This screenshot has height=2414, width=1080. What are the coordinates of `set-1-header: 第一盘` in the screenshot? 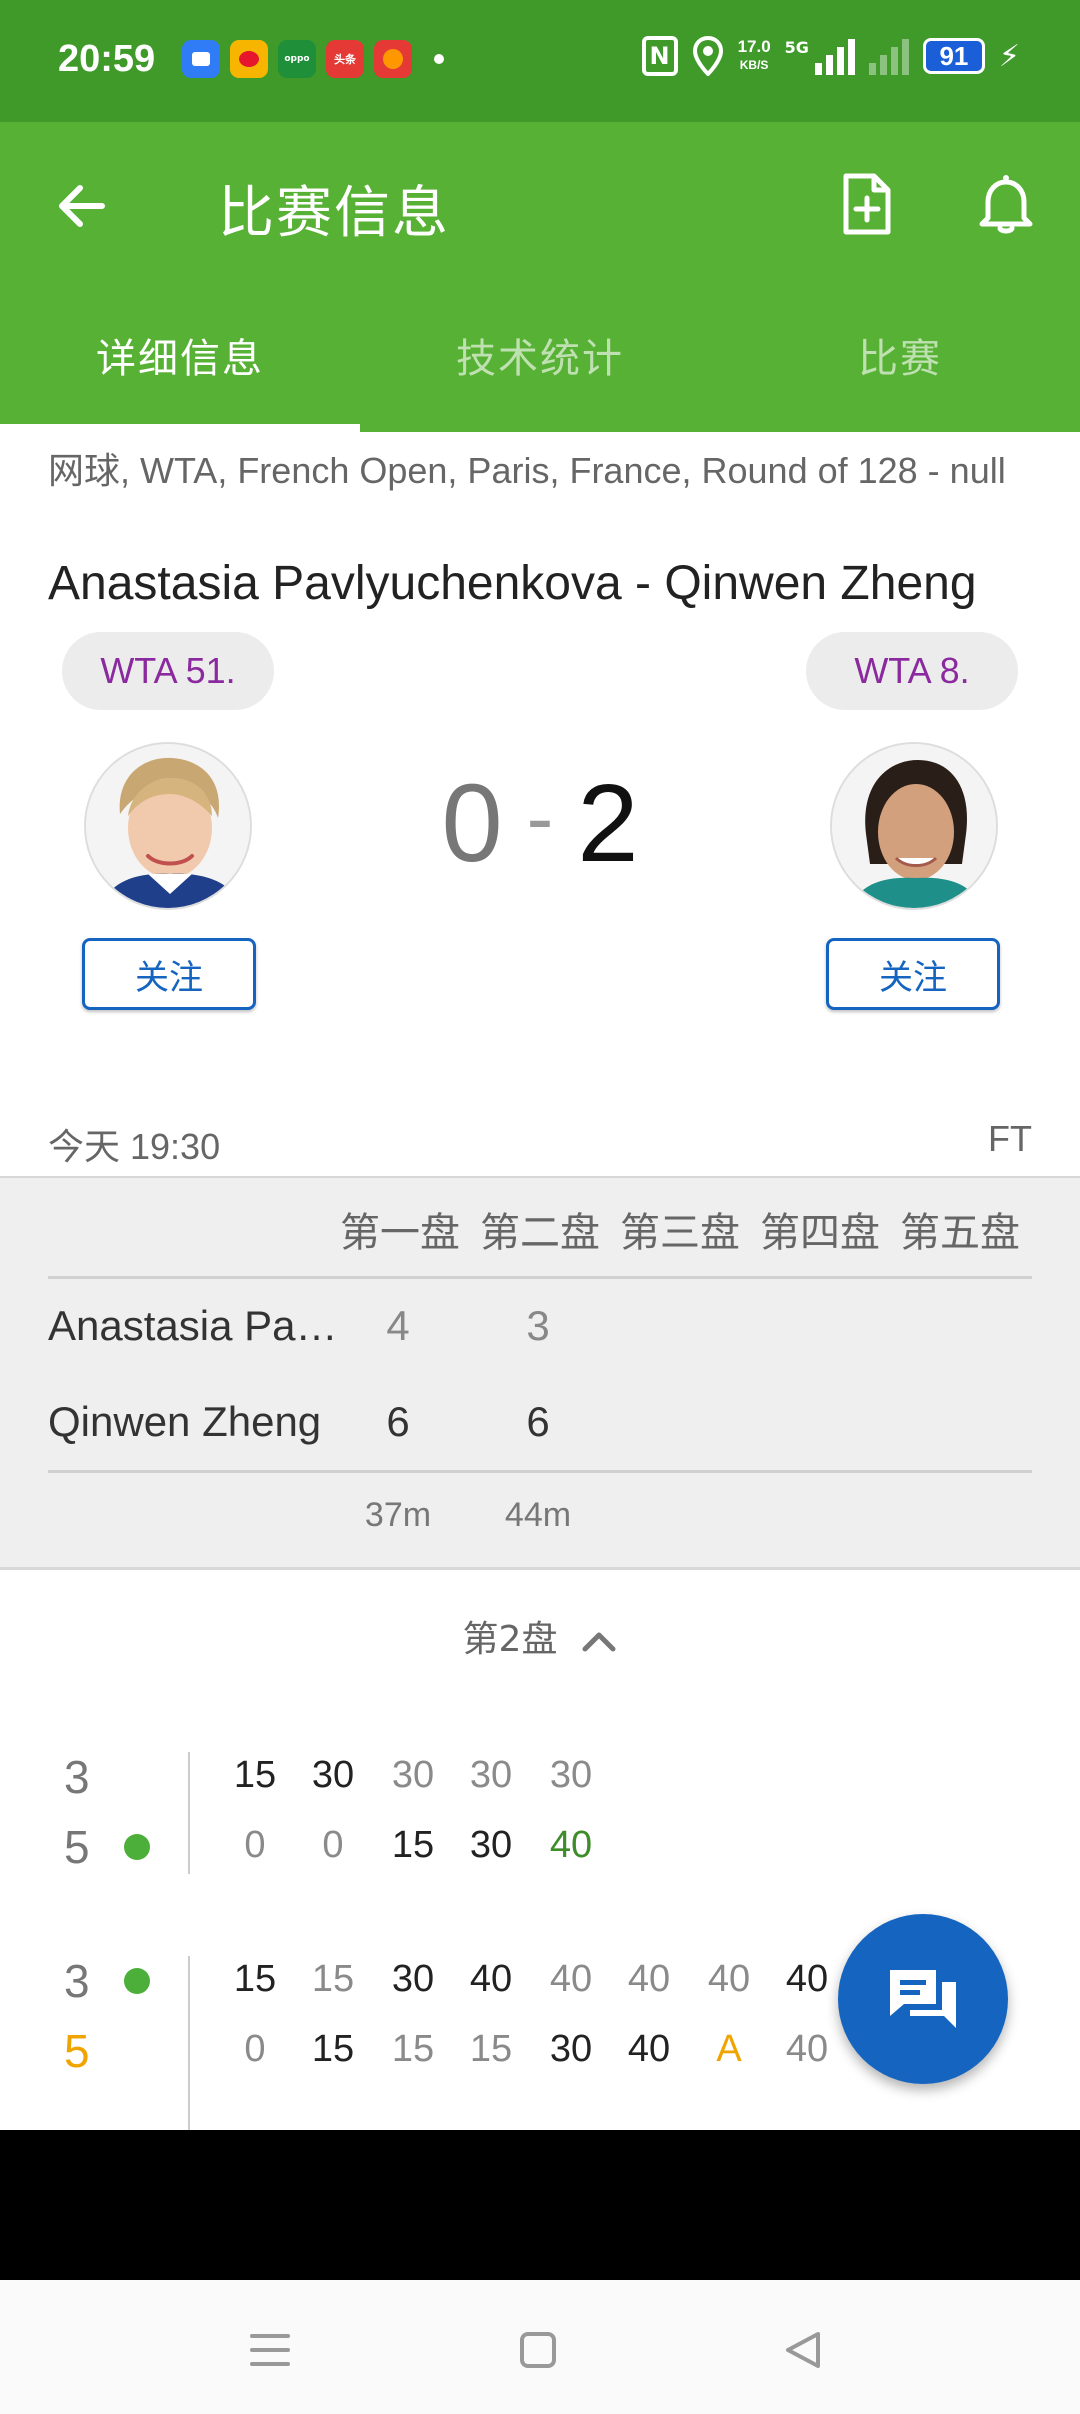 It's located at (400, 1233).